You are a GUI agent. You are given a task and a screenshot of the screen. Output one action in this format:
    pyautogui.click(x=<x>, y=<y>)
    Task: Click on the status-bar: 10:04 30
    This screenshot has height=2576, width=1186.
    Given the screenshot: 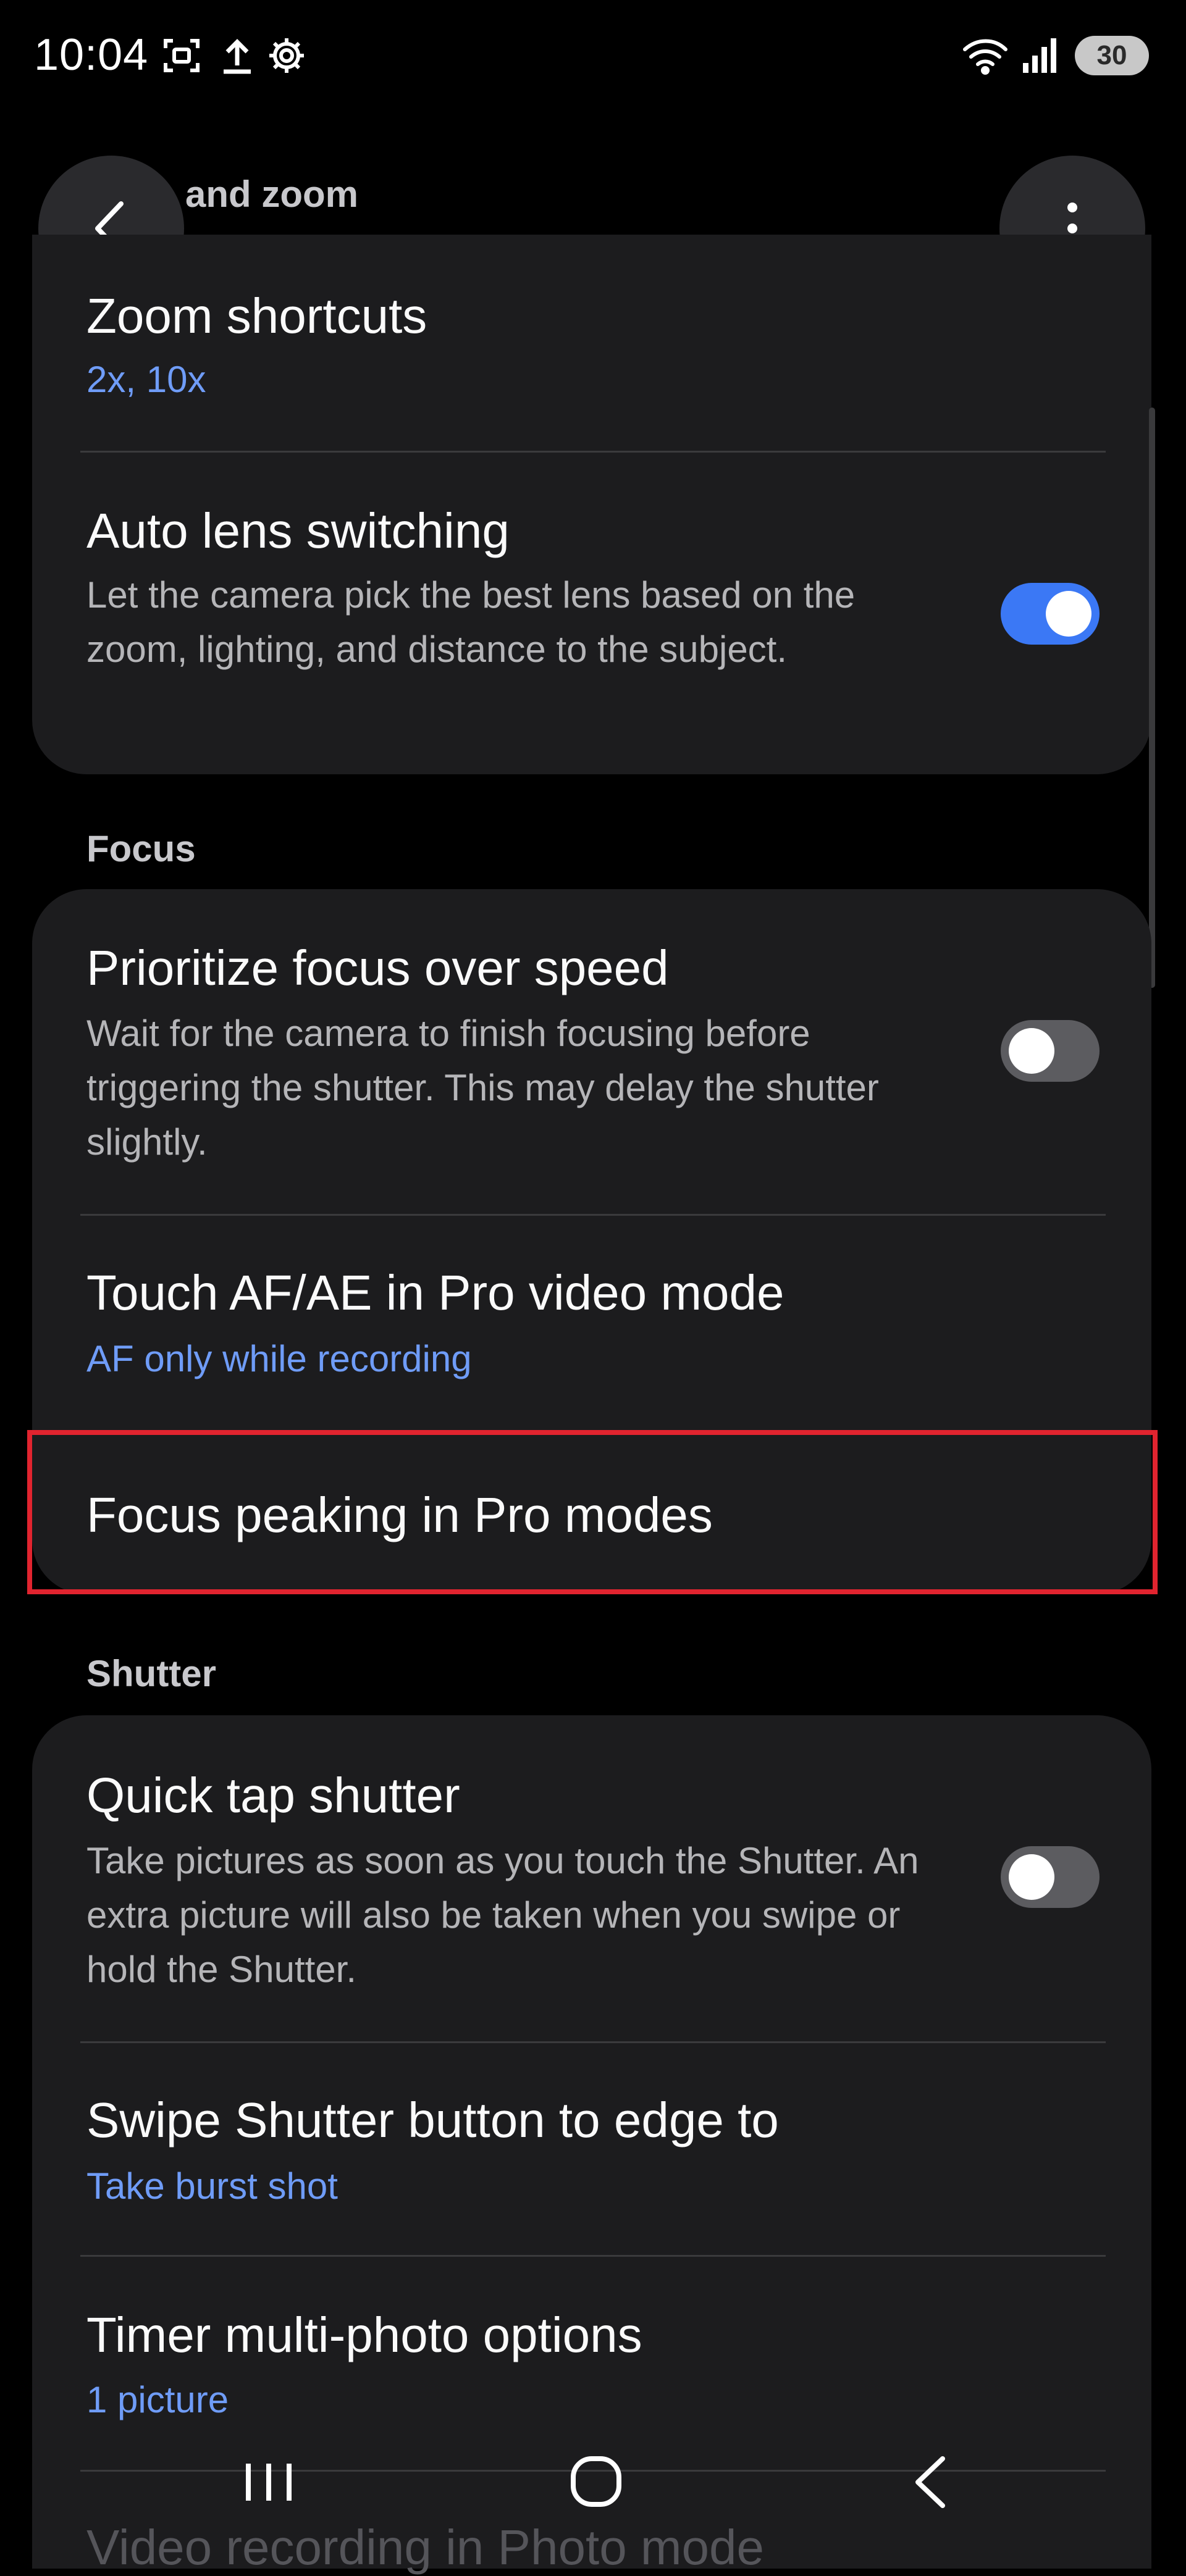 What is the action you would take?
    pyautogui.click(x=593, y=55)
    